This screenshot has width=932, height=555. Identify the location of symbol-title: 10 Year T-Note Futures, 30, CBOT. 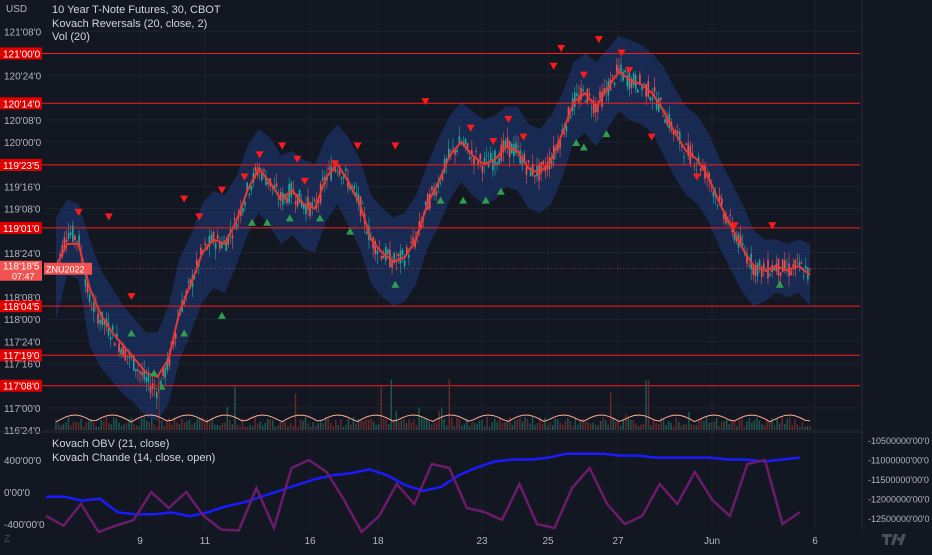
(136, 10).